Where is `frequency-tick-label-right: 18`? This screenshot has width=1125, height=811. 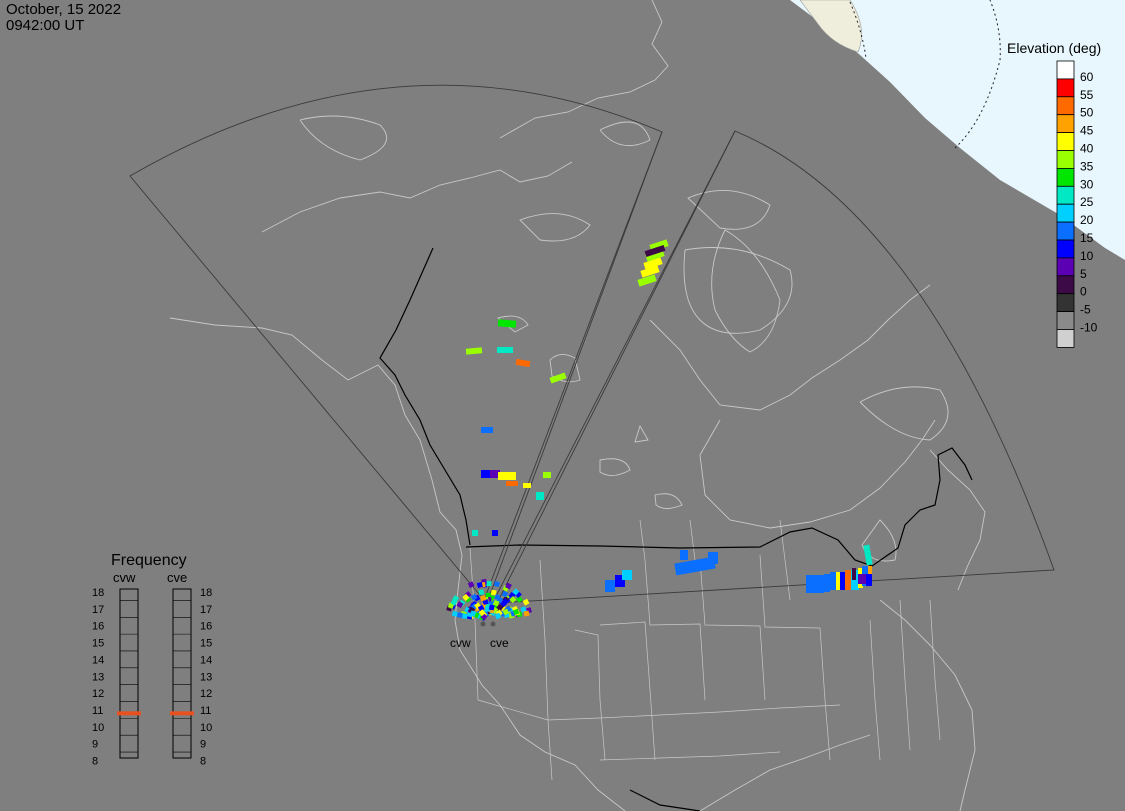
frequency-tick-label-right: 18 is located at coordinates (206, 593).